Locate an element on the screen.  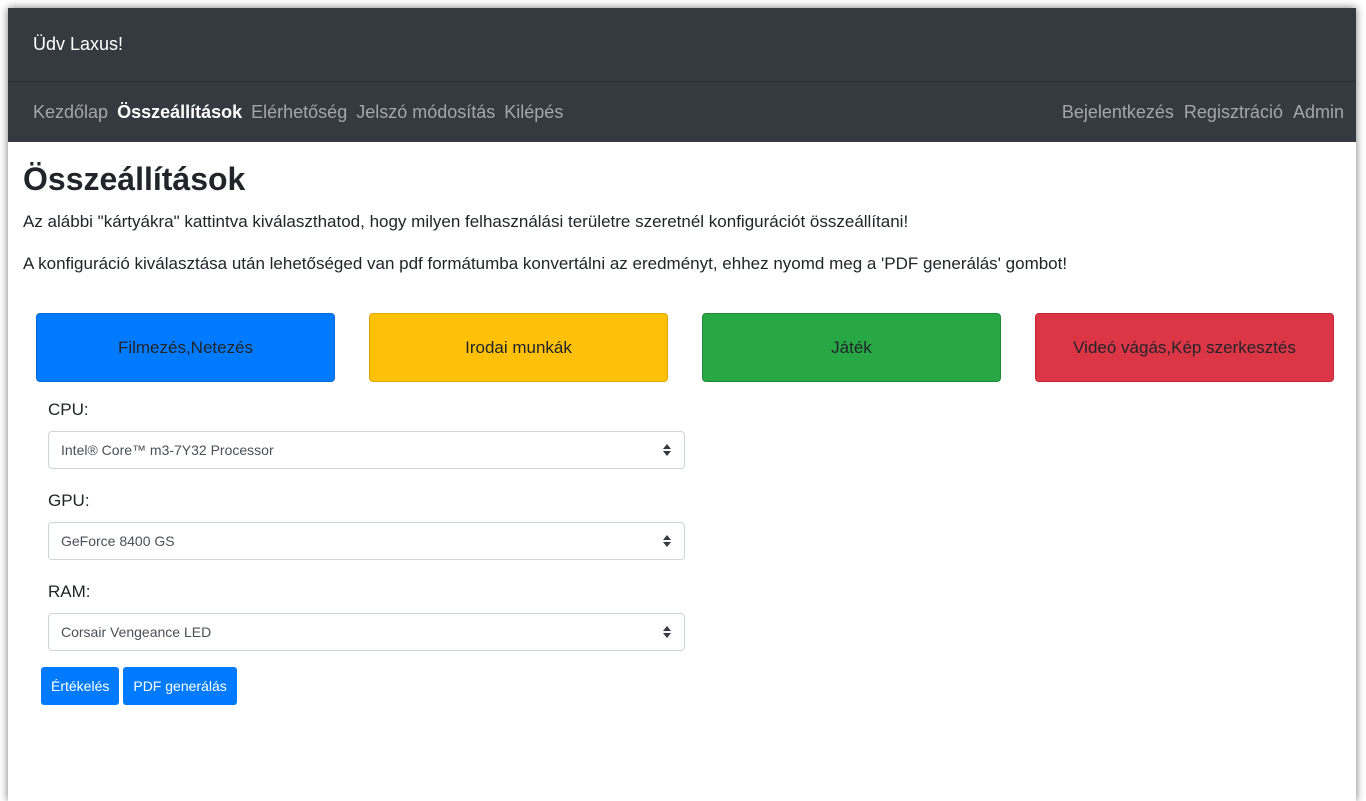
nav-link-home: Kezdőlap is located at coordinates (70, 112).